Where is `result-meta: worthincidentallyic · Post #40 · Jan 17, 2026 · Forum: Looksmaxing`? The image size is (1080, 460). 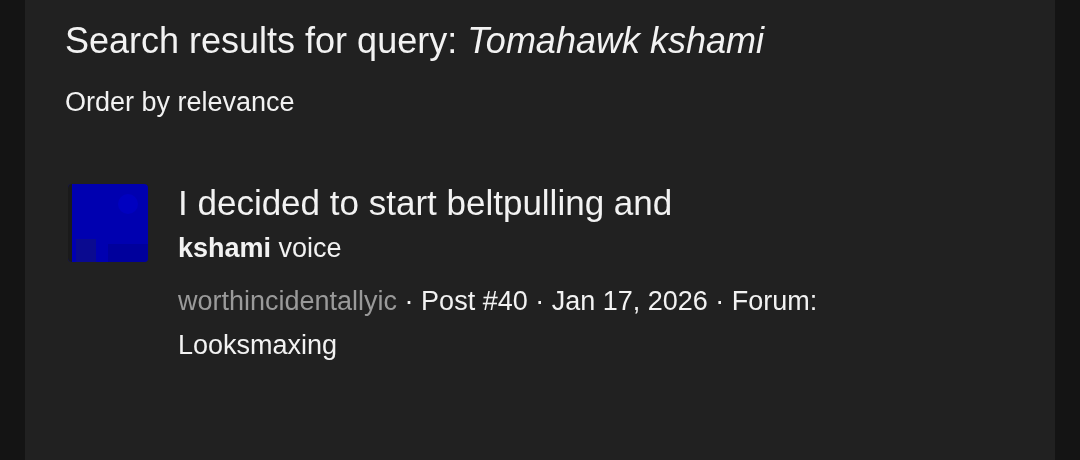 result-meta: worthincidentallyic · Post #40 · Jan 17, 2026 · Forum: Looksmaxing is located at coordinates (498, 323).